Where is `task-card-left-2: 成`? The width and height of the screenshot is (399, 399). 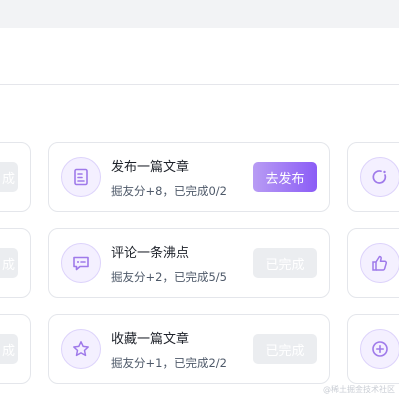
task-card-left-2: 成 is located at coordinates (15, 263).